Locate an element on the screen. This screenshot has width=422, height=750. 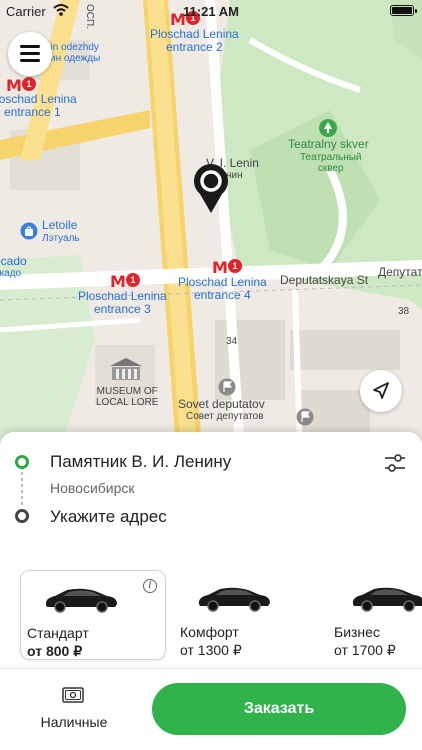
destination-placeholder: Укажите адрес is located at coordinates (108, 516).